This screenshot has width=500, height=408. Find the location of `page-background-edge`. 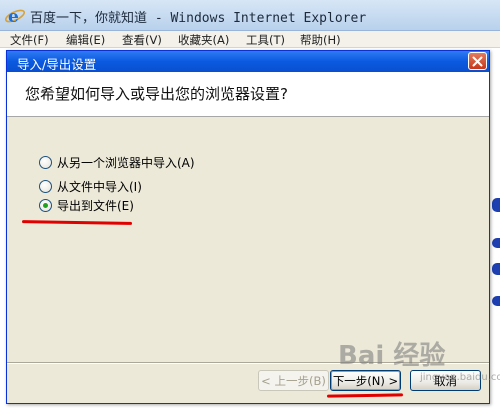

page-background-edge is located at coordinates (495, 228).